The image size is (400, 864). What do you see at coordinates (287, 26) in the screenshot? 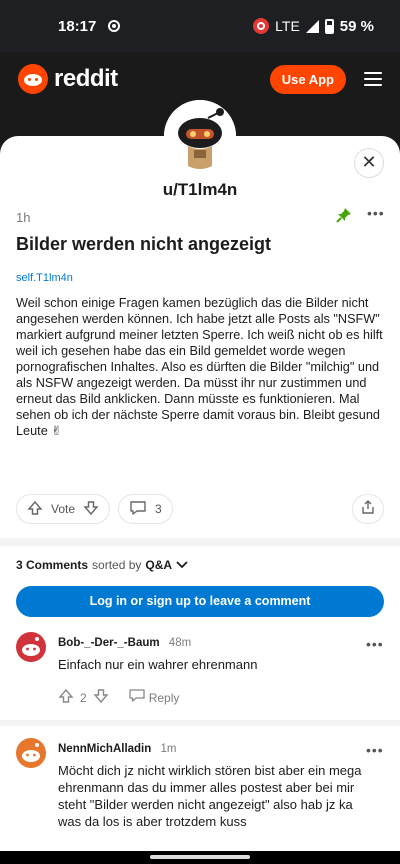
I see `network-type: LTE` at bounding box center [287, 26].